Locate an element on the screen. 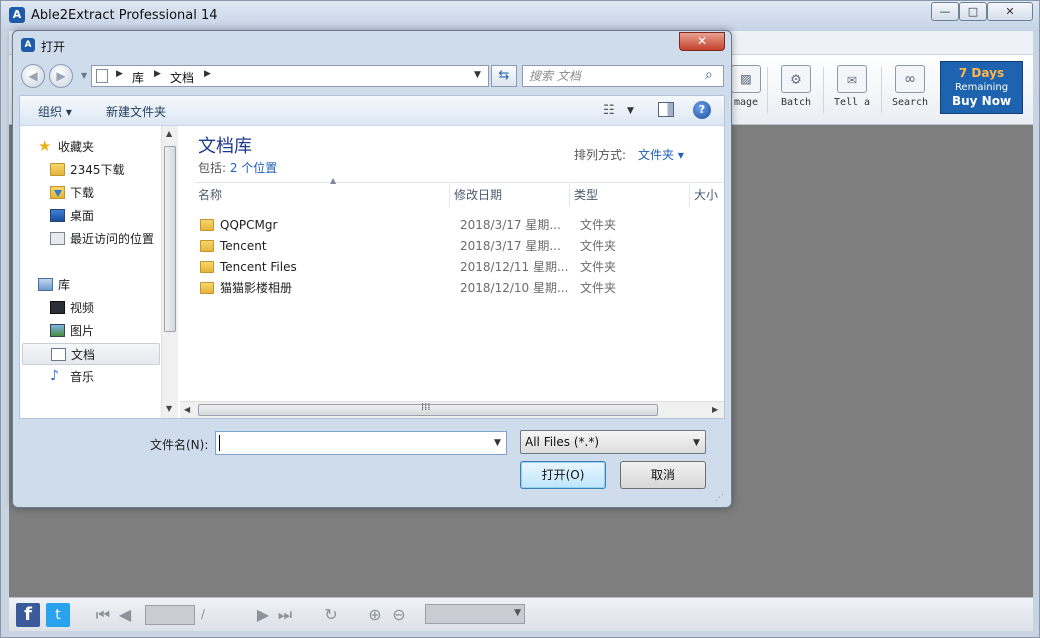  nav-item-downloads: 下载 is located at coordinates (91, 193).